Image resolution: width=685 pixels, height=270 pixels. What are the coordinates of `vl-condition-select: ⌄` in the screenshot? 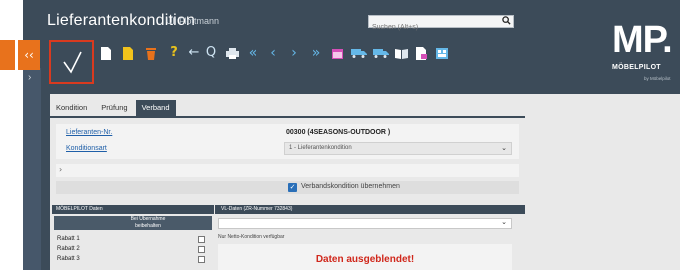 It's located at (365, 223).